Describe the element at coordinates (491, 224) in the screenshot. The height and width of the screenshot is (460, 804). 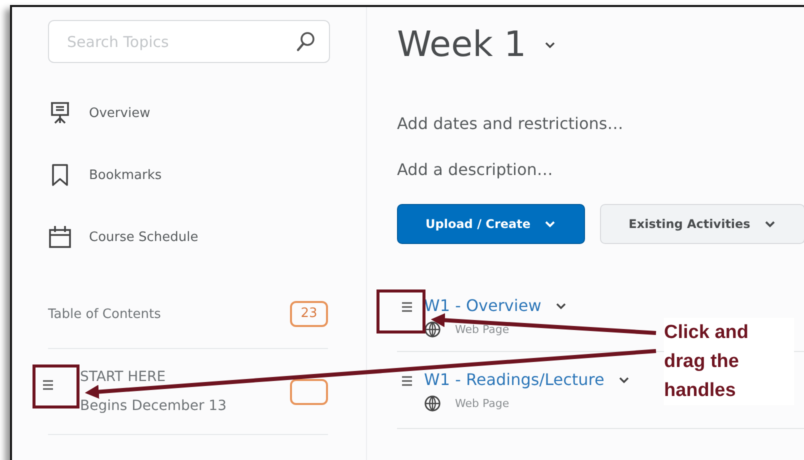
I see `upload-create-button: Upload / Create` at that location.